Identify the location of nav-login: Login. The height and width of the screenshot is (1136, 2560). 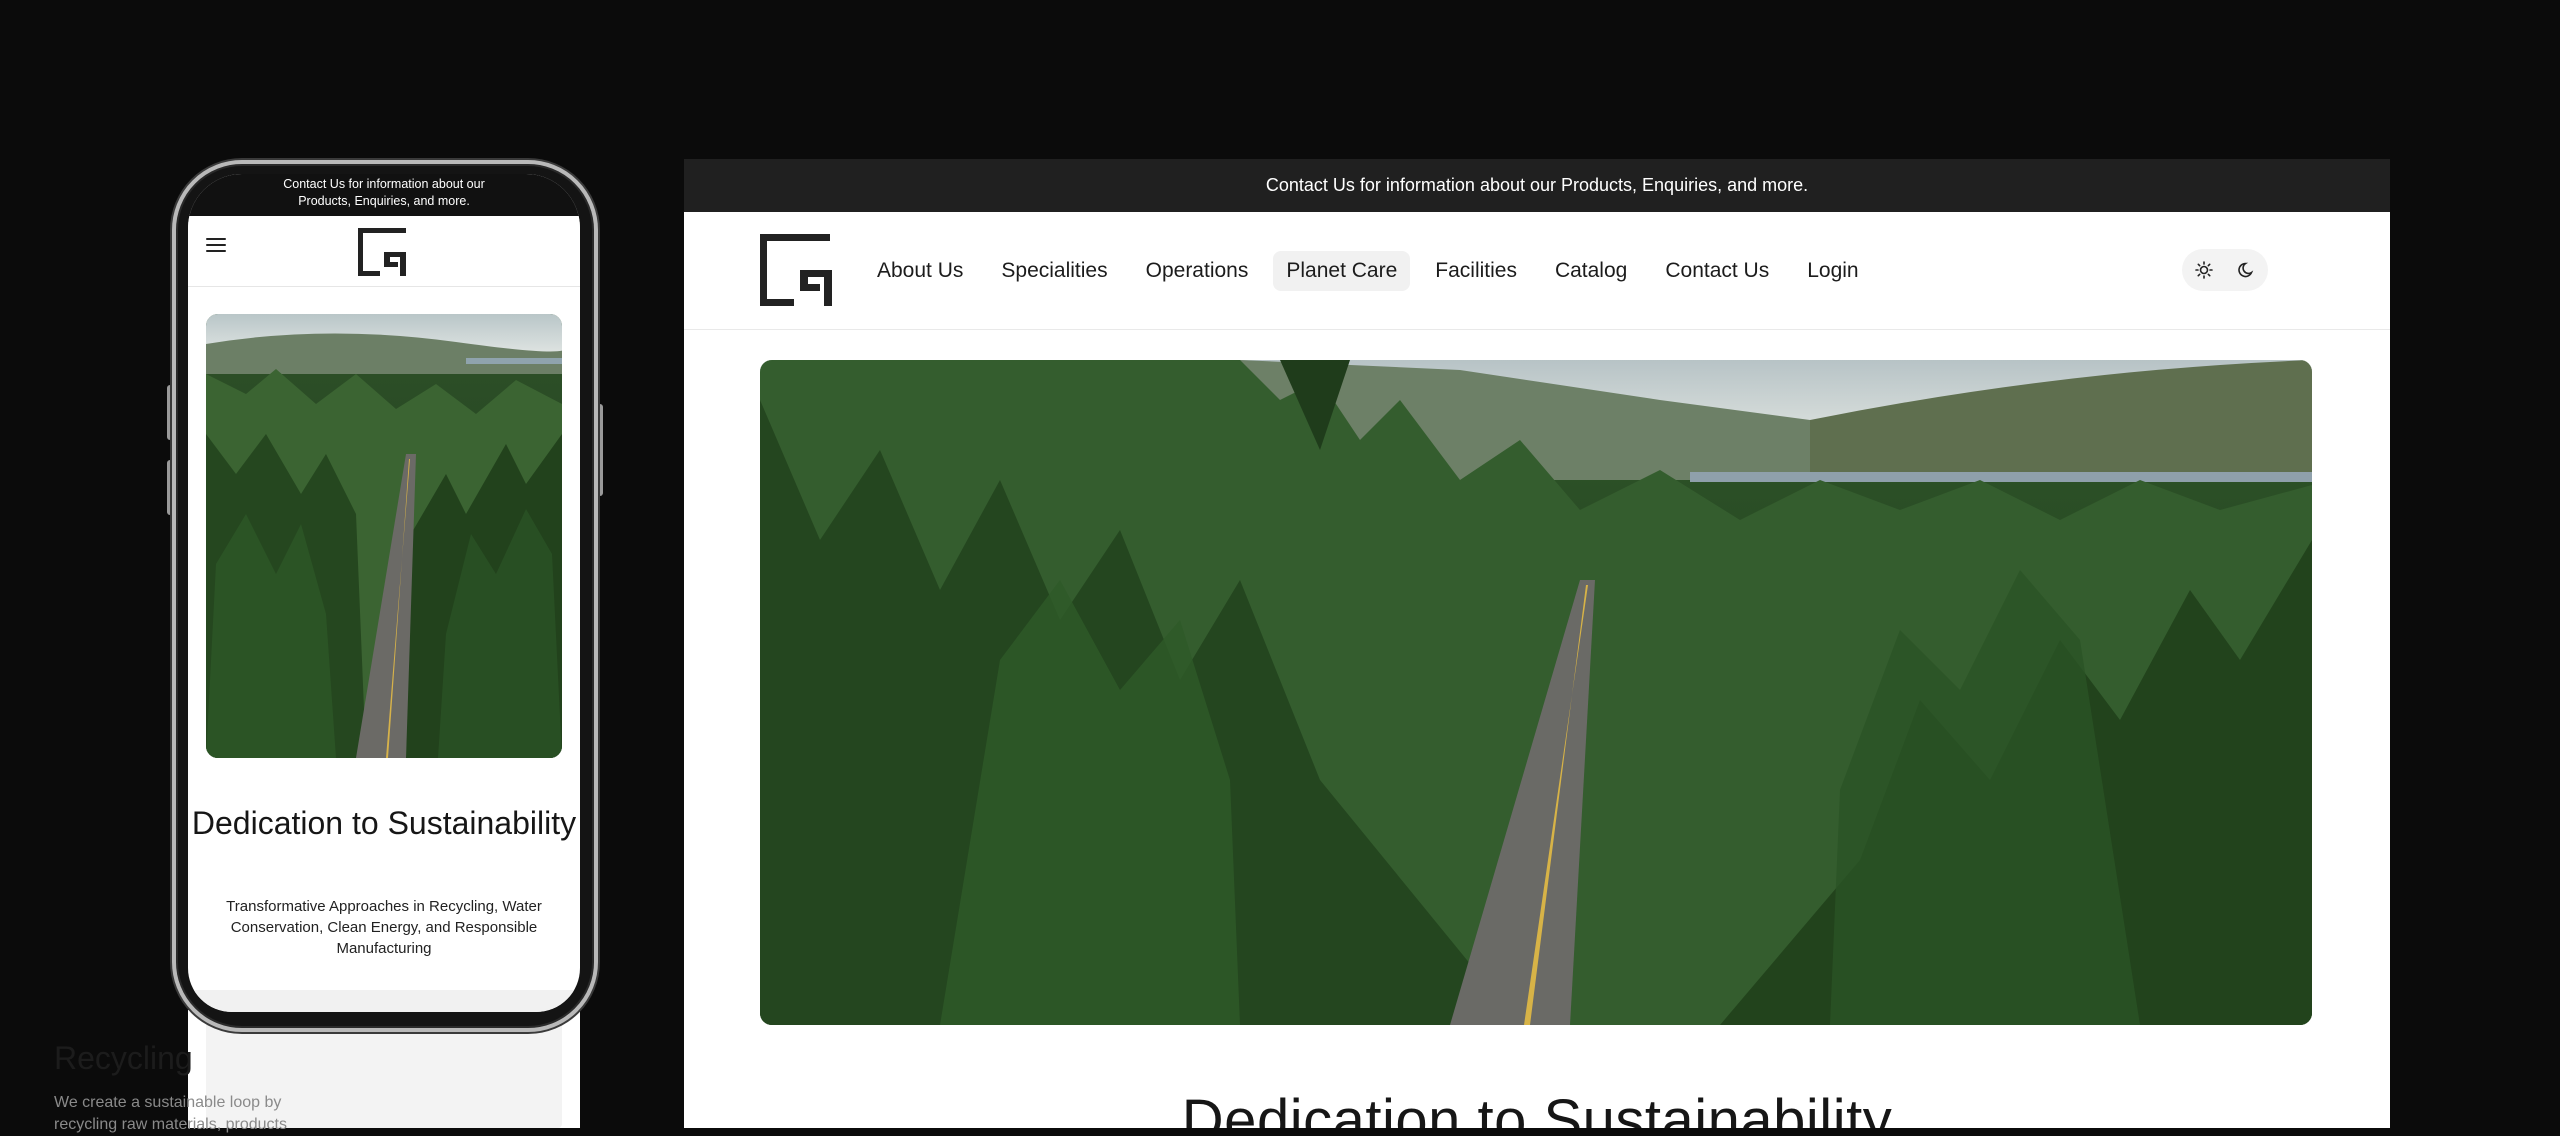
(1832, 271).